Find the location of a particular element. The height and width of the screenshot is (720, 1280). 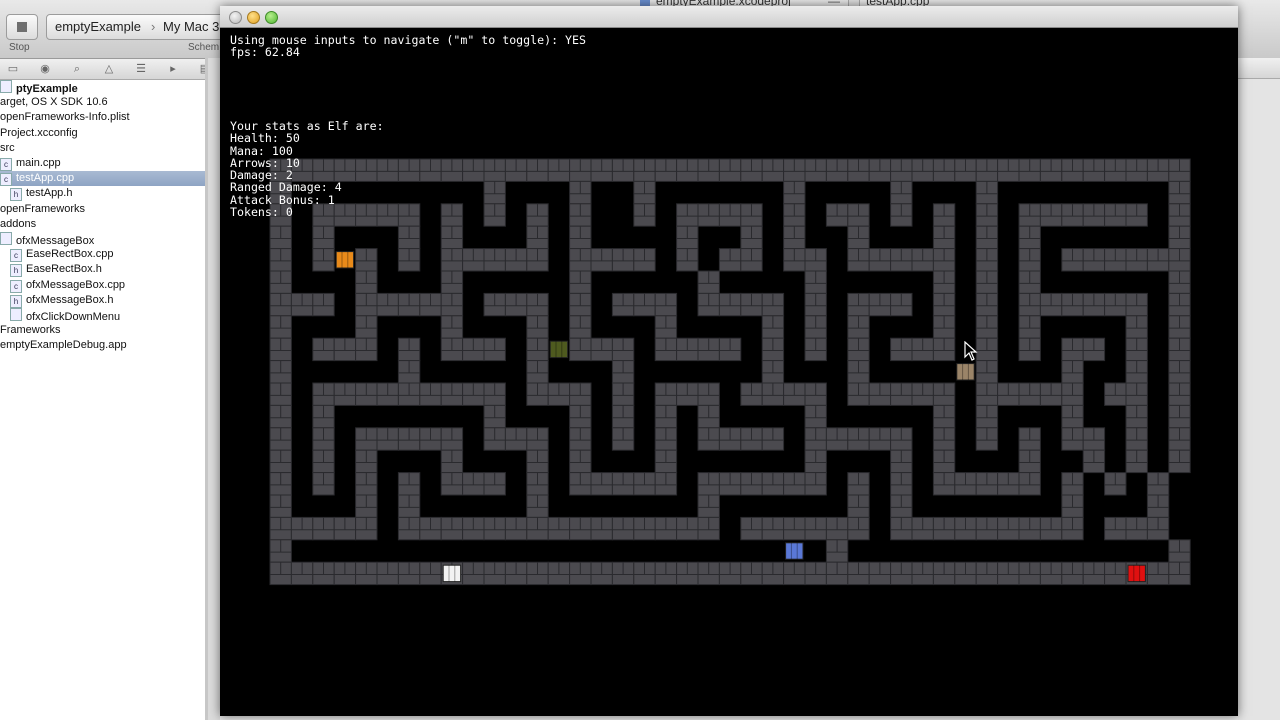

navigator-item-label: Project.xcconfig is located at coordinates (39, 132).